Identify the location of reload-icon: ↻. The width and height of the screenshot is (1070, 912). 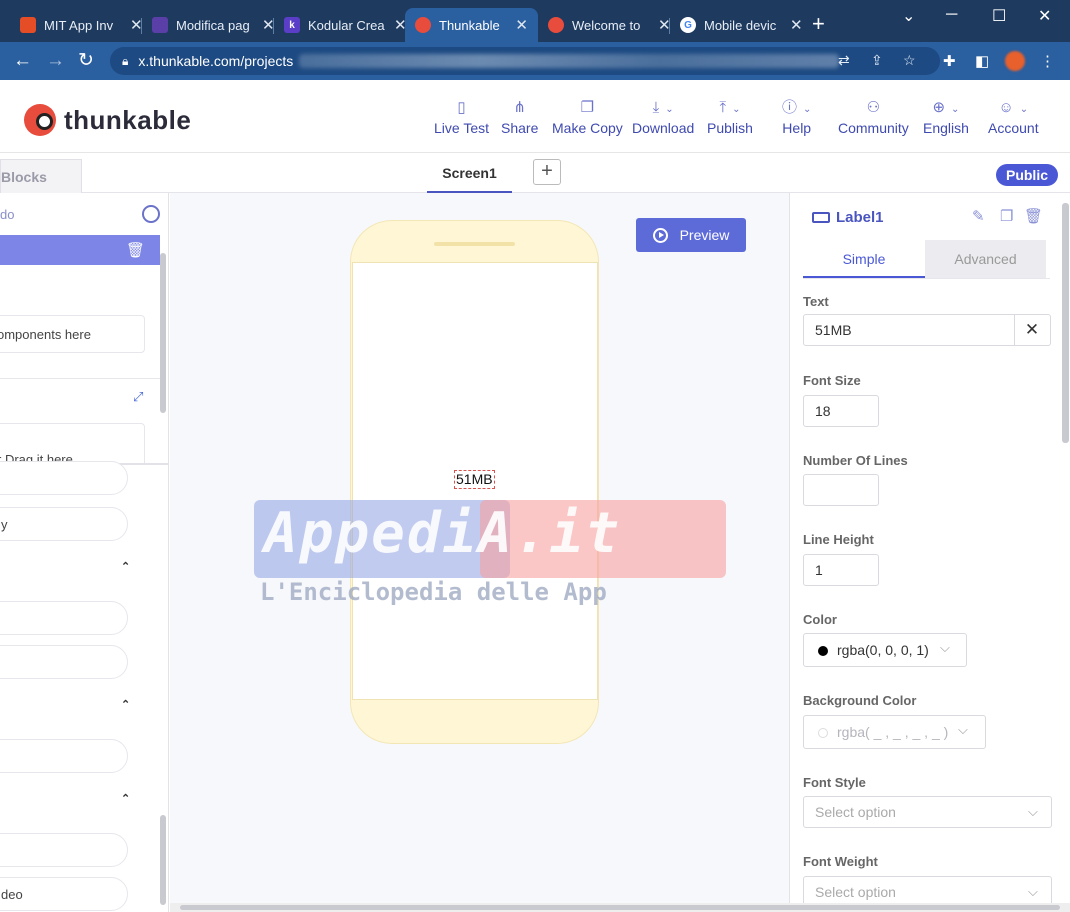
(86, 61).